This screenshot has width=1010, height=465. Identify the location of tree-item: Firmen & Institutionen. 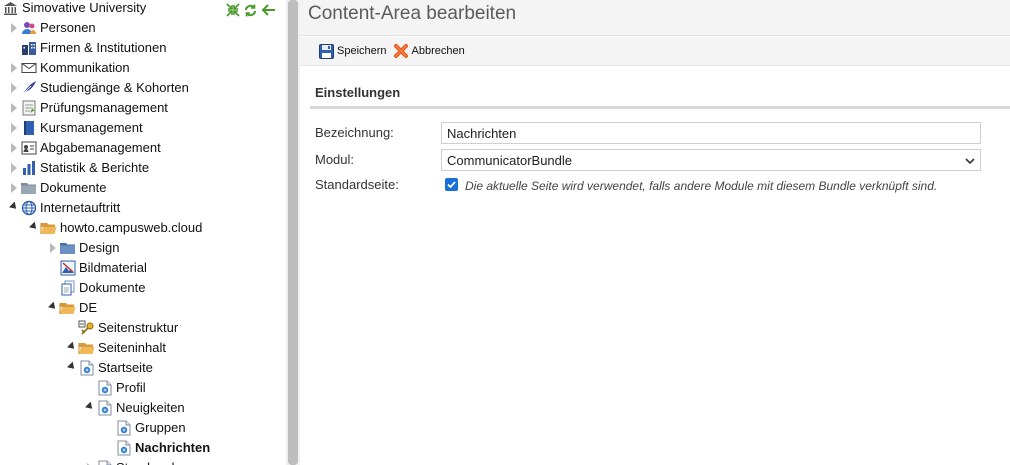
(87, 48).